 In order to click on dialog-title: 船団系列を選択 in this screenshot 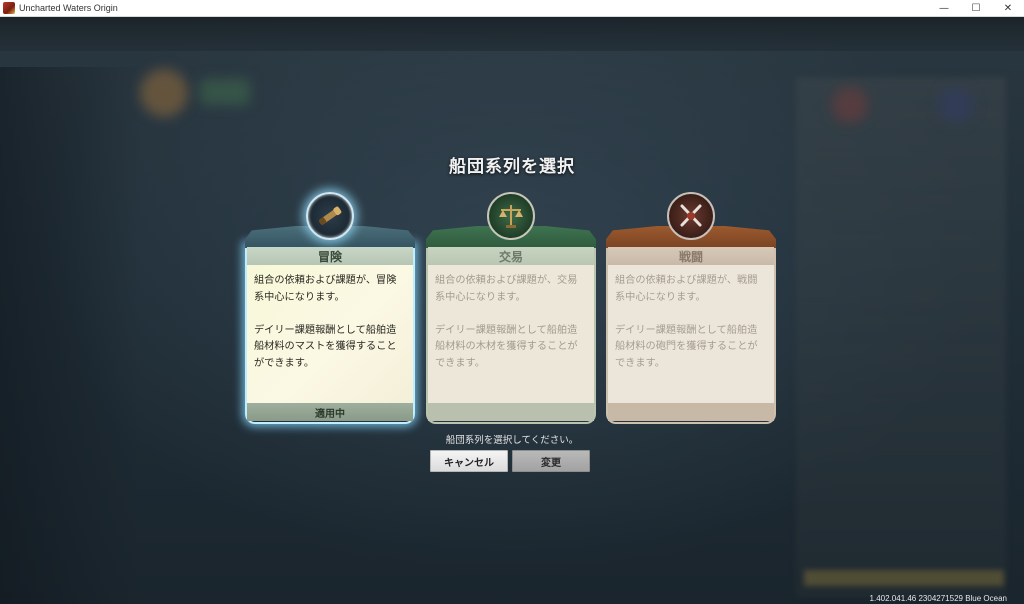, I will do `click(512, 167)`.